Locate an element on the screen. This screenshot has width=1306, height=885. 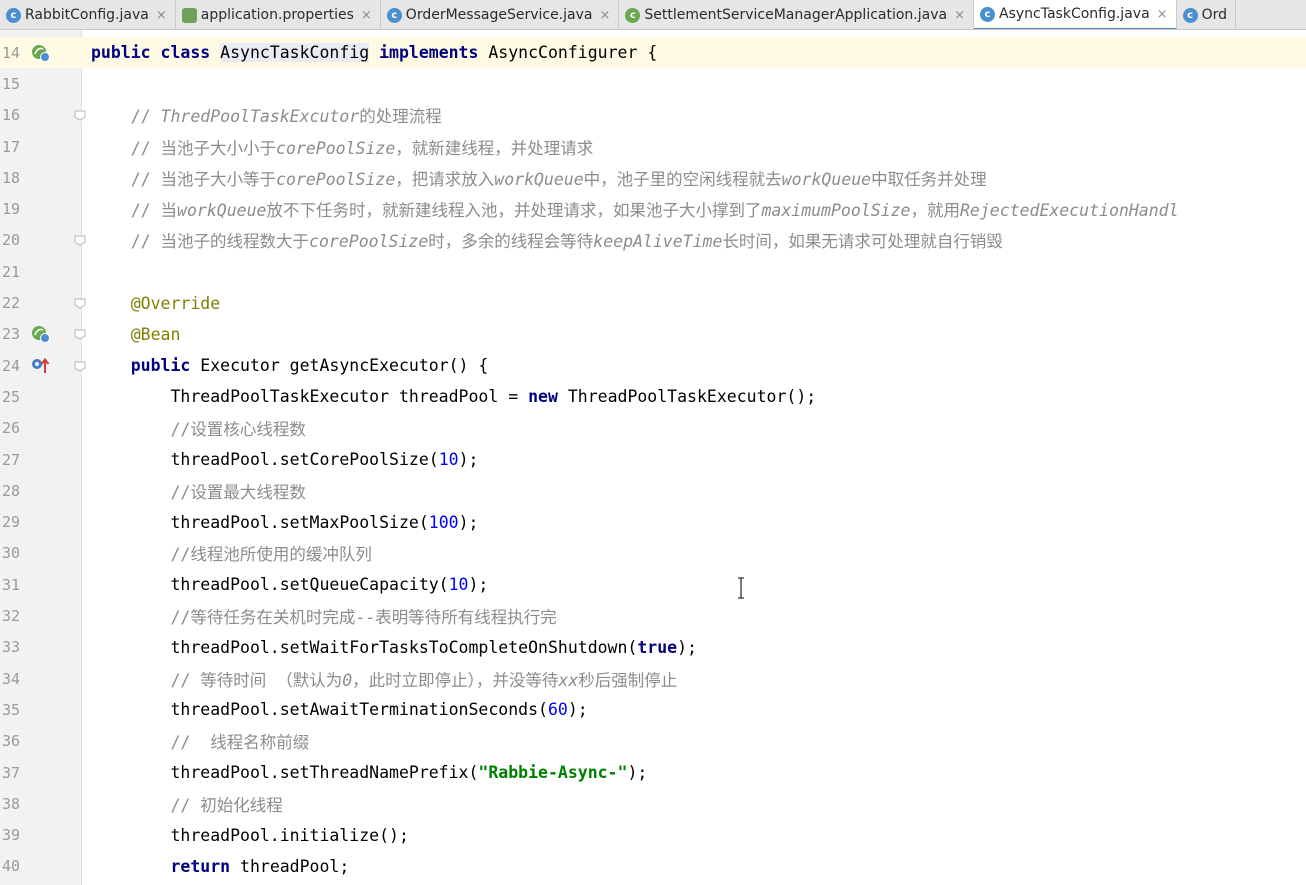
line-number: 34 is located at coordinates (11, 678).